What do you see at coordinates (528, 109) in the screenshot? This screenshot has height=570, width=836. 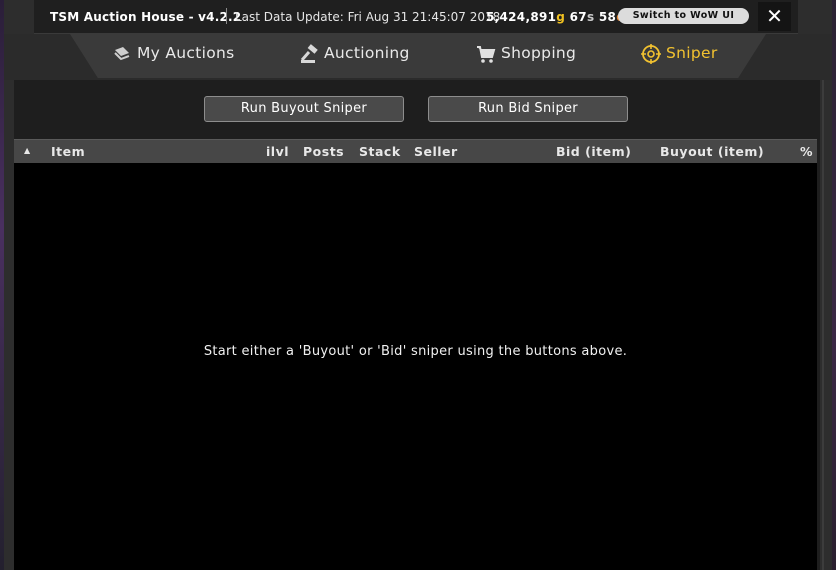 I see `run-bid-sniper-button: Run Bid Sniper` at bounding box center [528, 109].